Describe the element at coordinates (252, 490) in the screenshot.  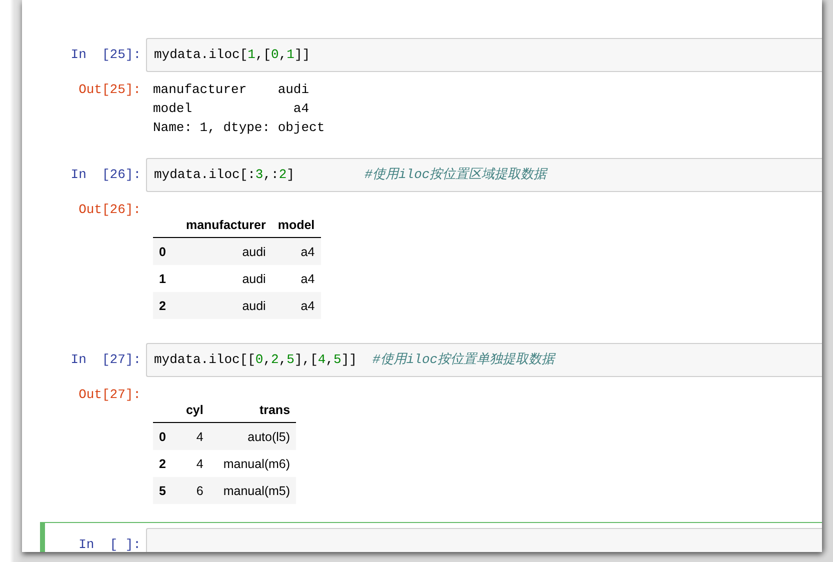
I see `table-cell: manual(m5)` at that location.